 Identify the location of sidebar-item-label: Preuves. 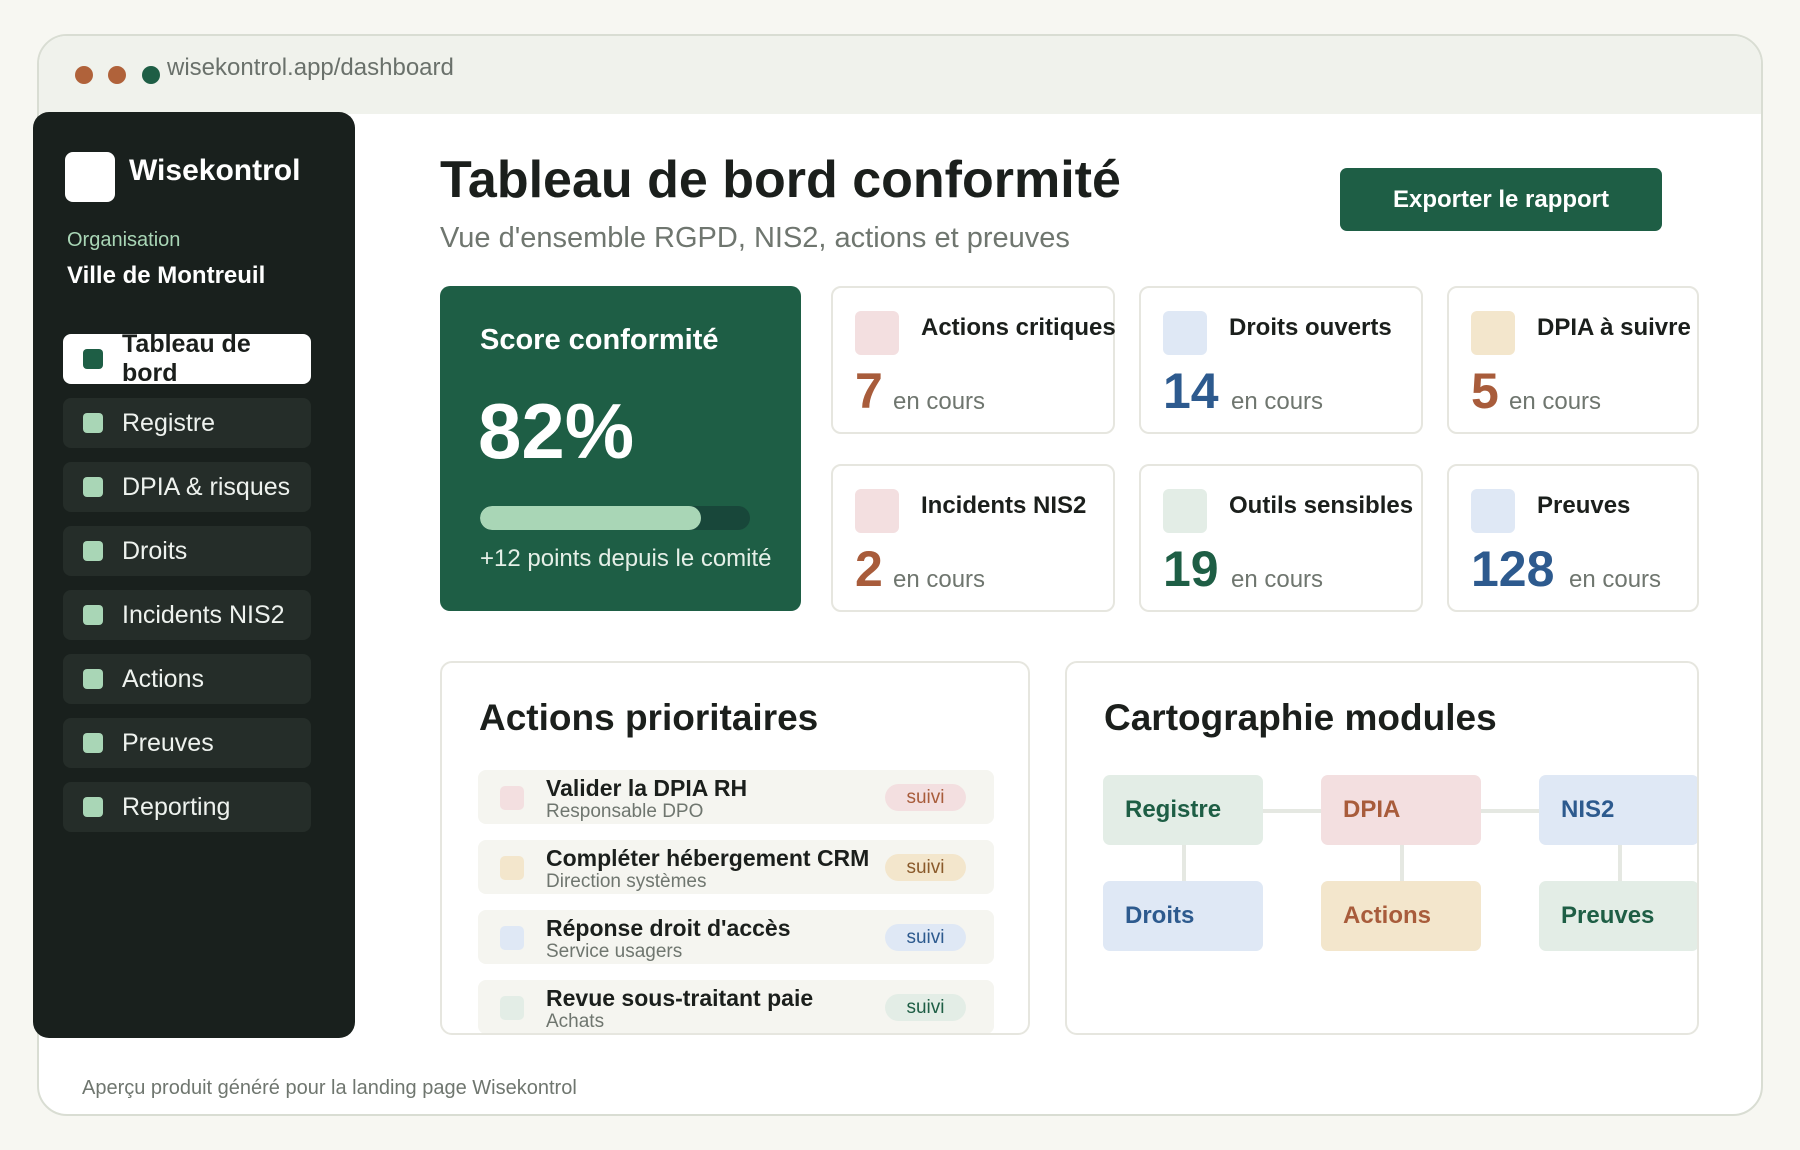
(168, 742).